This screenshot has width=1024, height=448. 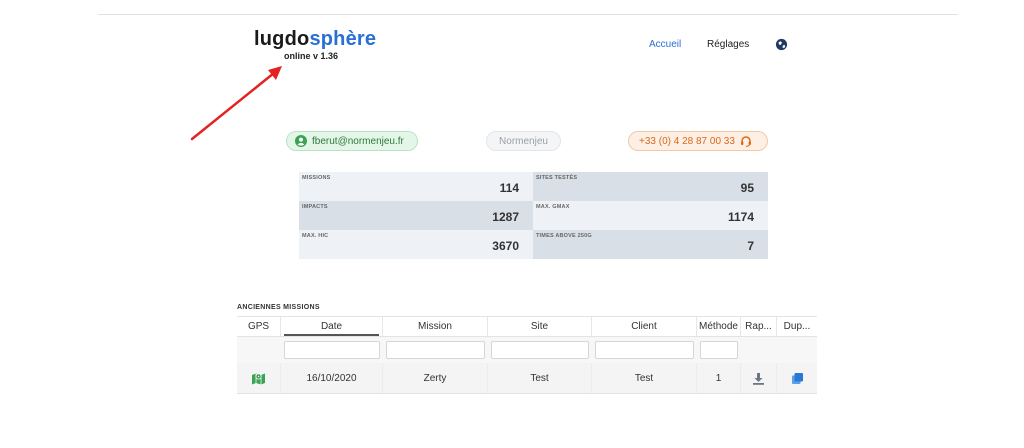 What do you see at coordinates (316, 178) in the screenshot?
I see `stat-label: MISSIONS` at bounding box center [316, 178].